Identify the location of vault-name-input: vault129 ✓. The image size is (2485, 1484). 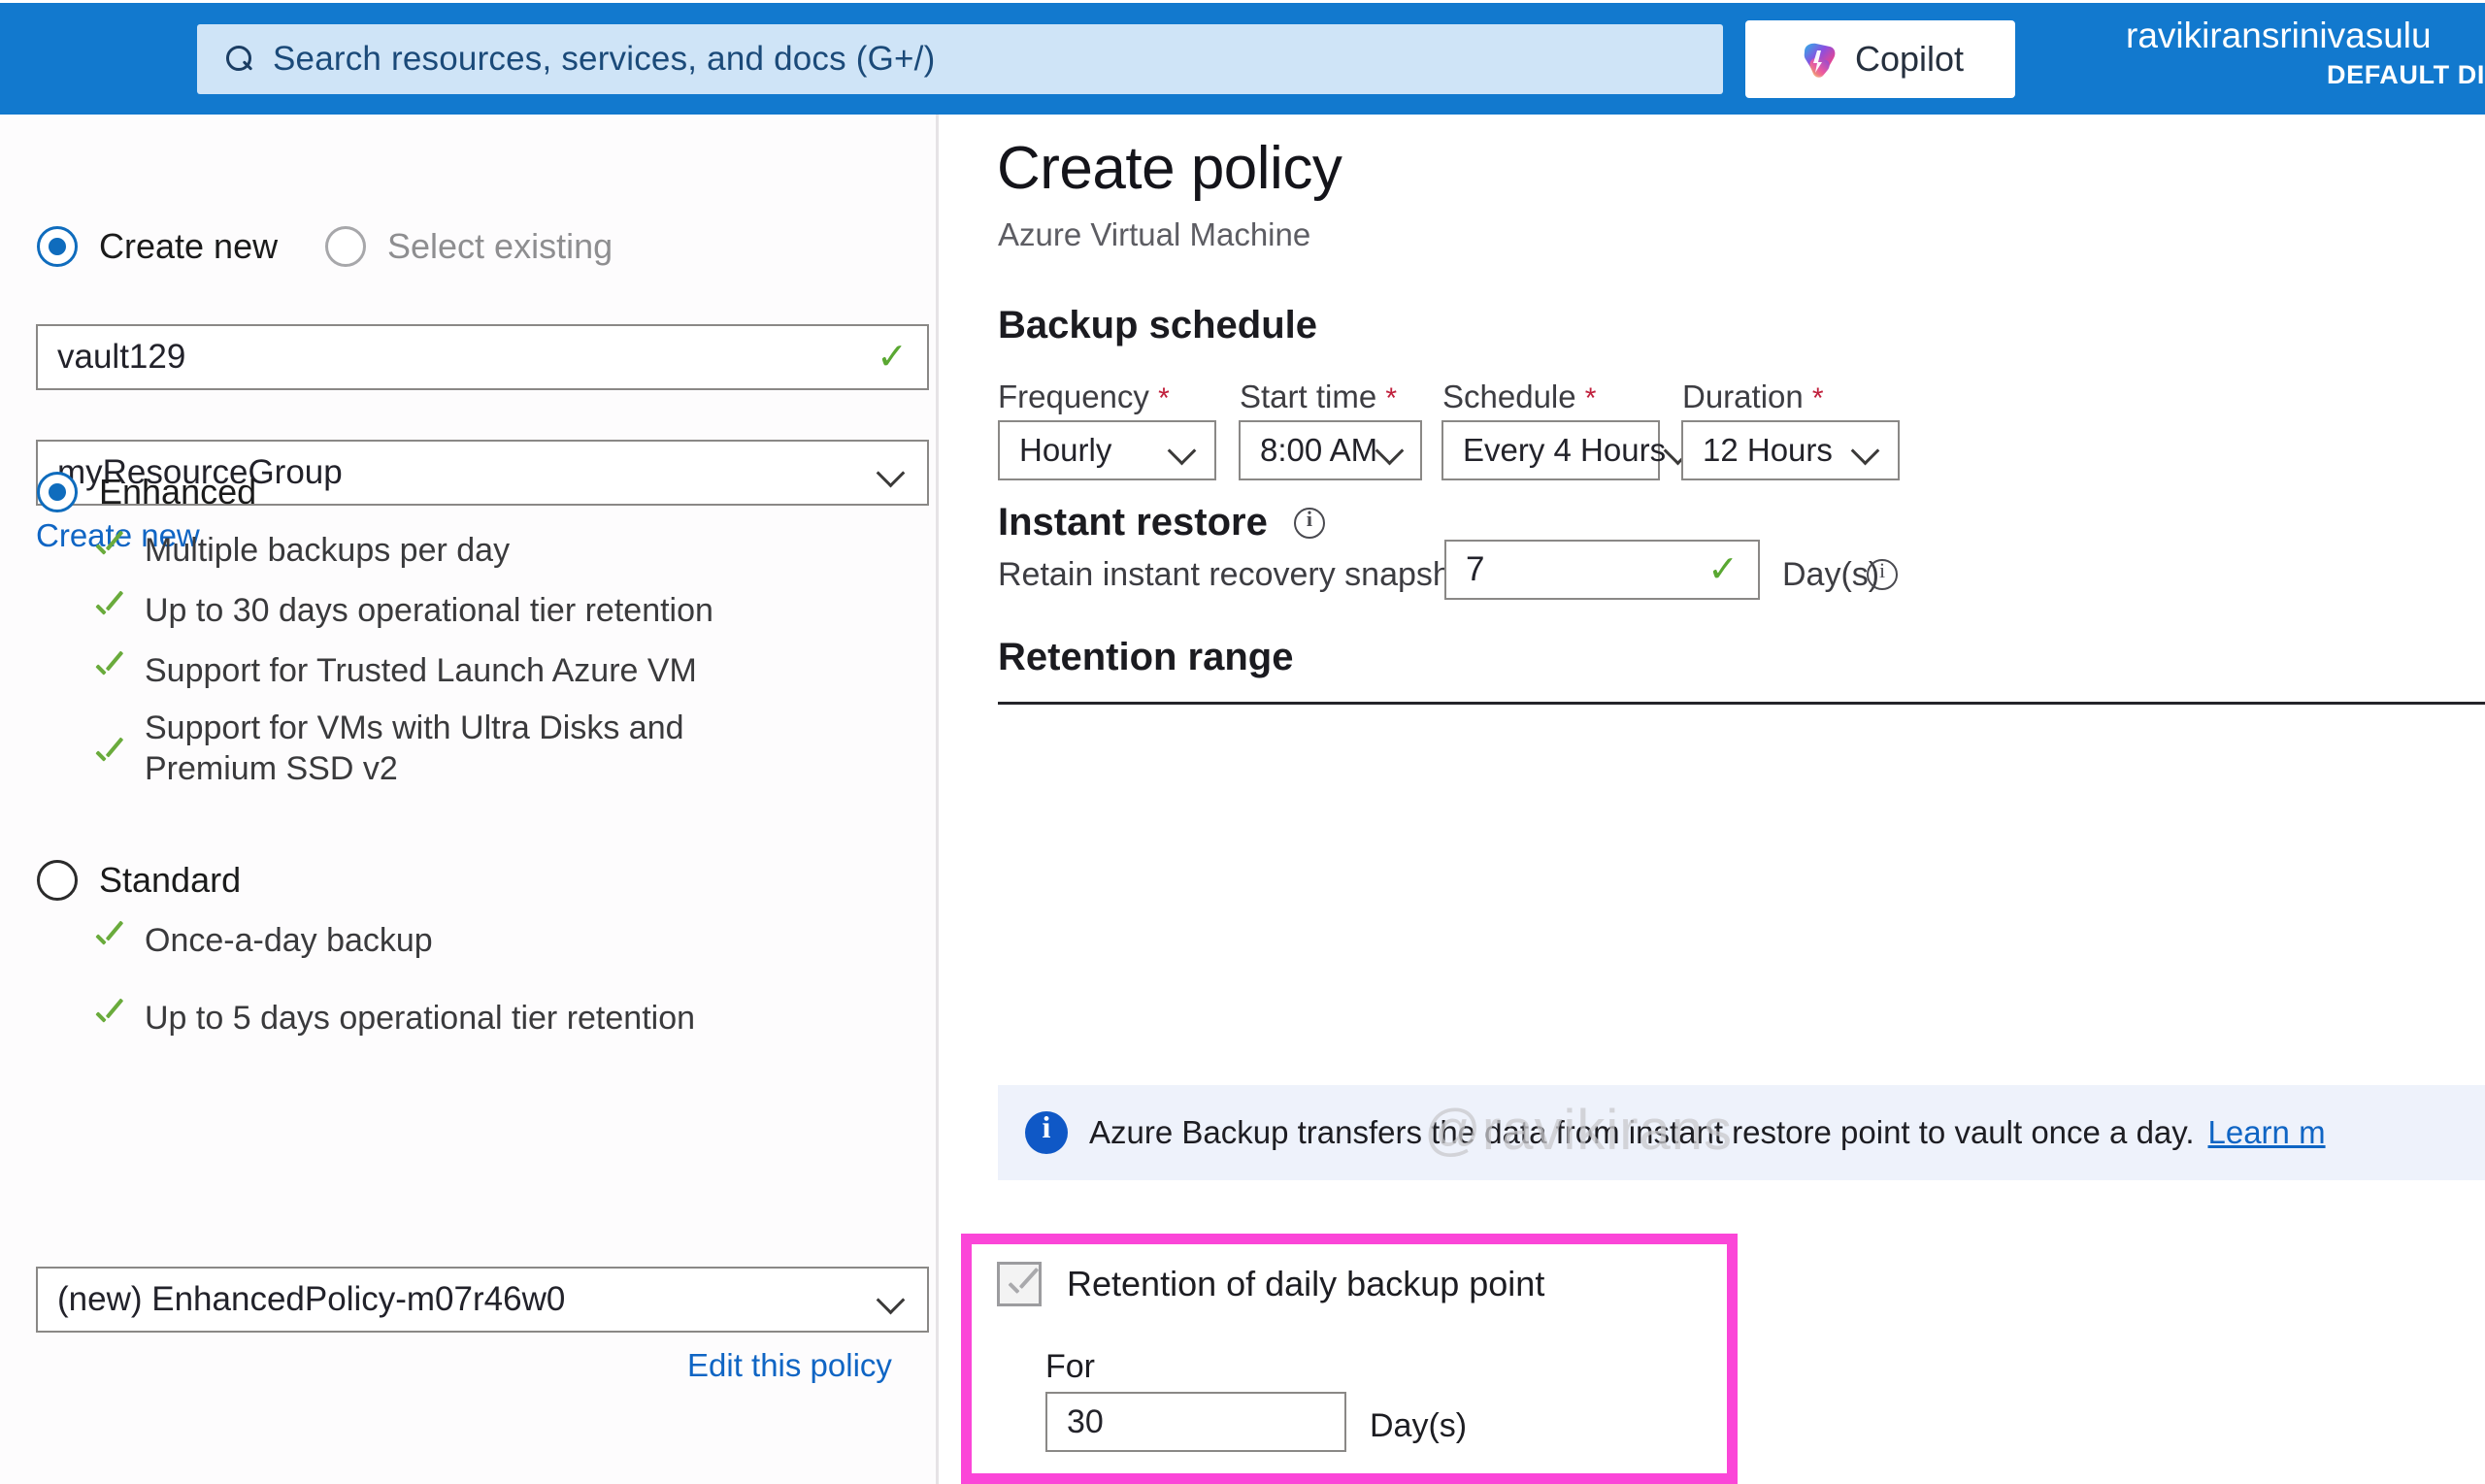
(483, 357).